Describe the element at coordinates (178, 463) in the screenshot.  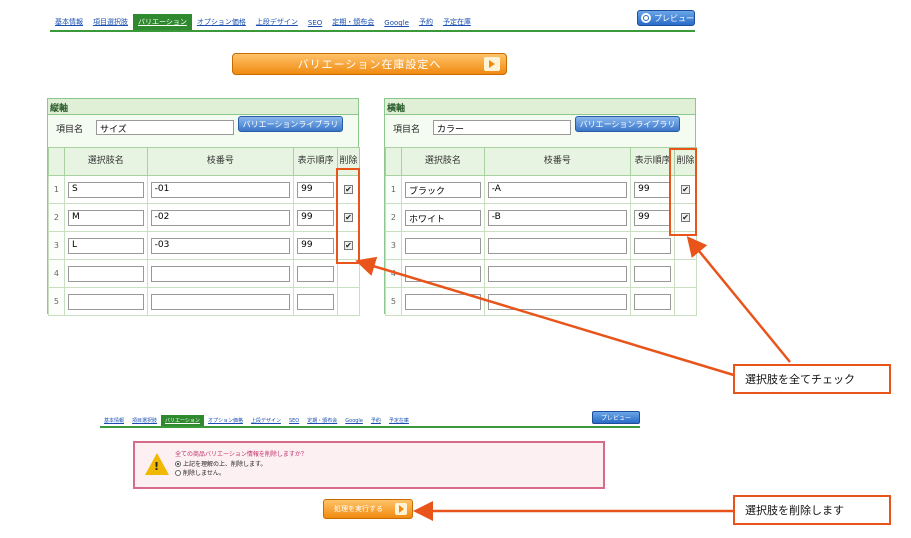
I see `radio-yes` at that location.